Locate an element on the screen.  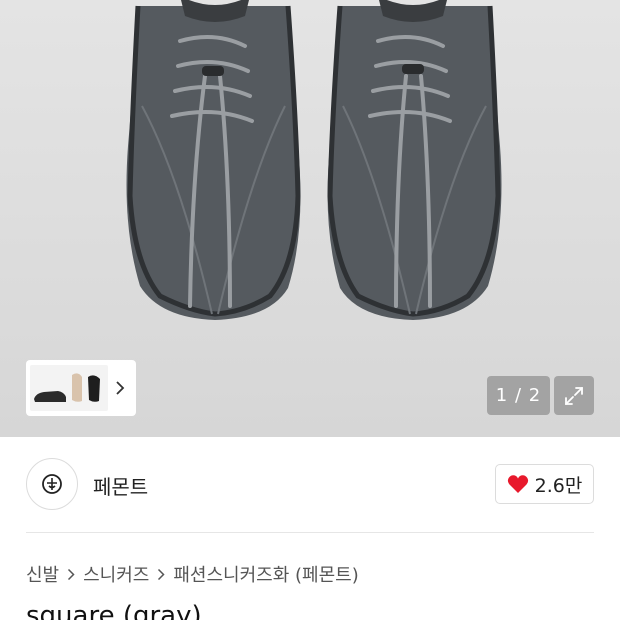
thumbnail-shoes-icon is located at coordinates (67, 387).